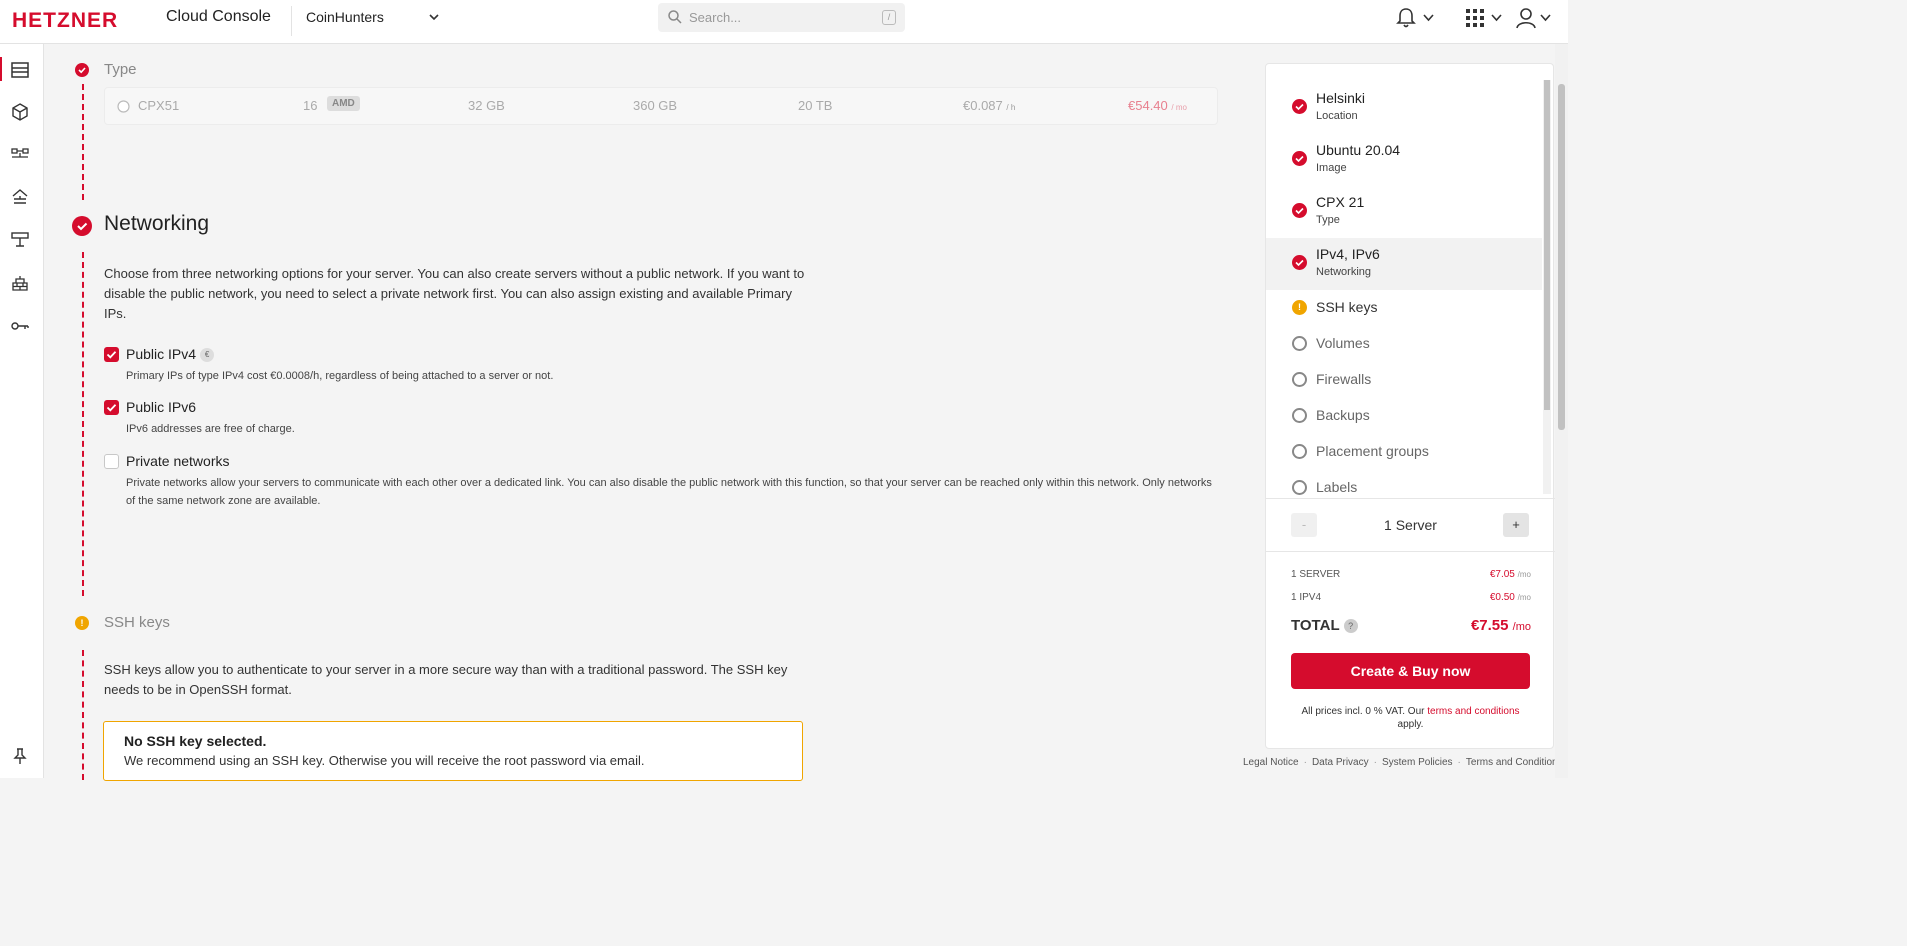 This screenshot has height=946, width=1907. Describe the element at coordinates (157, 223) in the screenshot. I see `networking-section-title: Networking` at that location.